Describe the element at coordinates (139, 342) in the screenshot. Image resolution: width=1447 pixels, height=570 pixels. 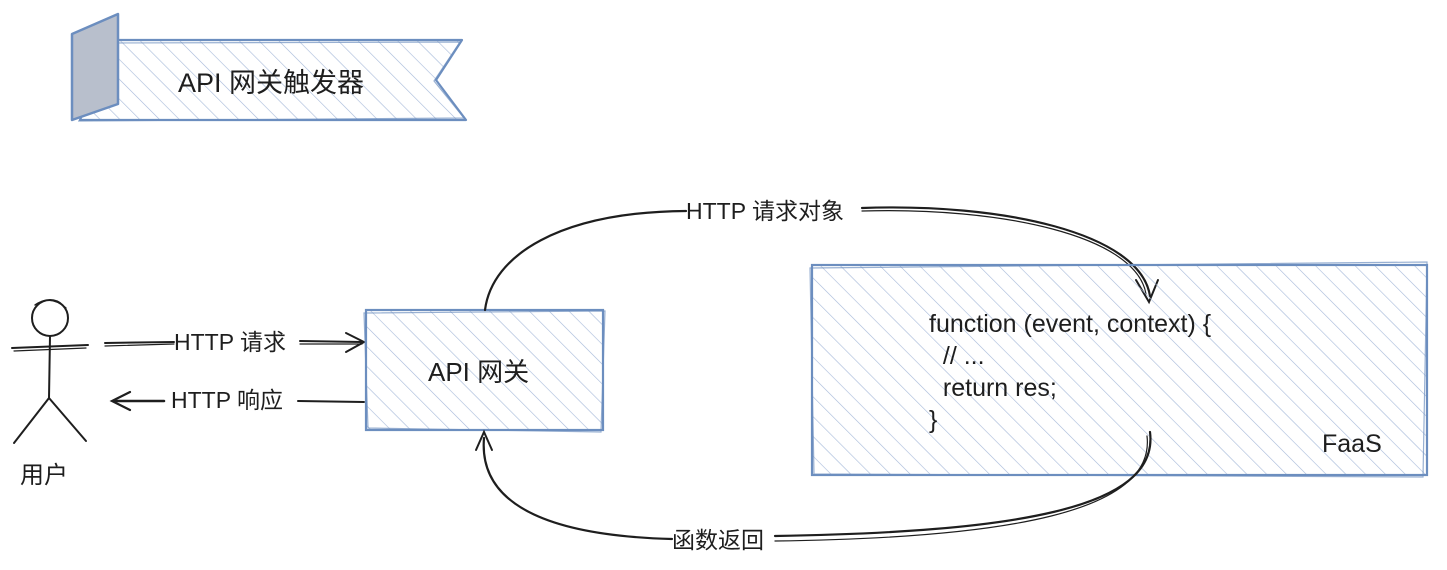
I see `http-request-line-left` at that location.